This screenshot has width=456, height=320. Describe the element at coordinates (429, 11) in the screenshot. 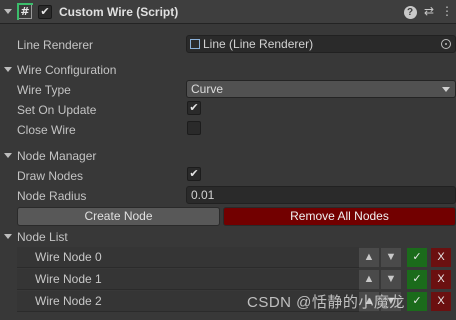

I see `presets-icon: ⇄` at that location.